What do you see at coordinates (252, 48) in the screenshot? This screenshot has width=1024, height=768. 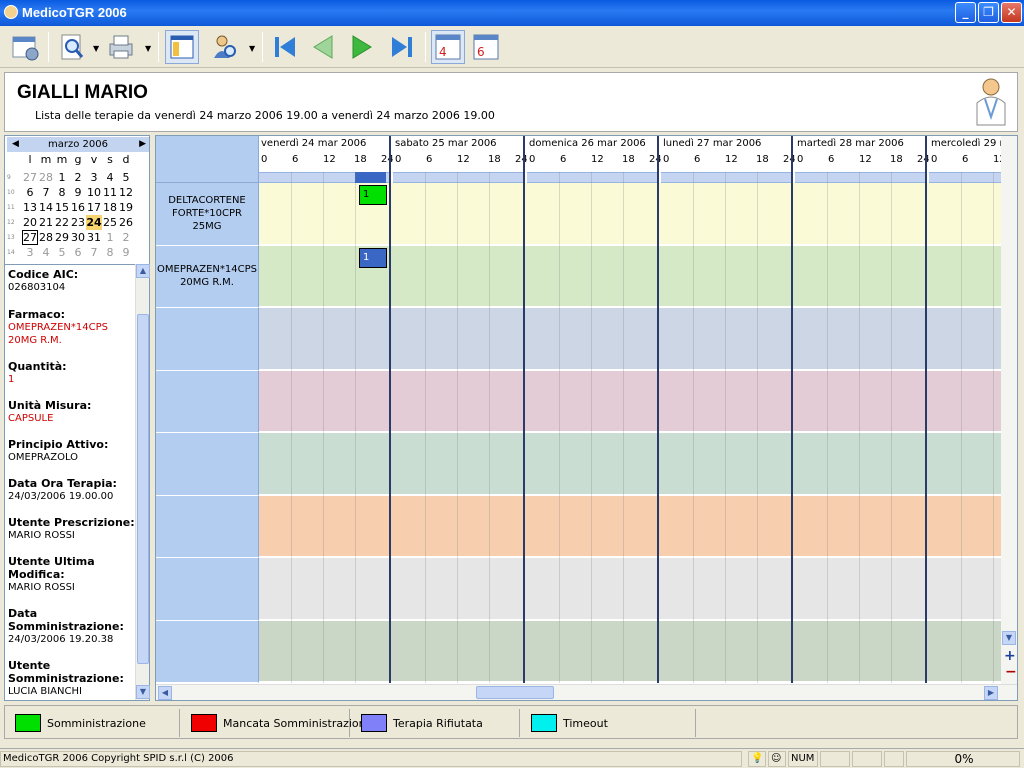 I see `search-dropdown-icon: ▼` at bounding box center [252, 48].